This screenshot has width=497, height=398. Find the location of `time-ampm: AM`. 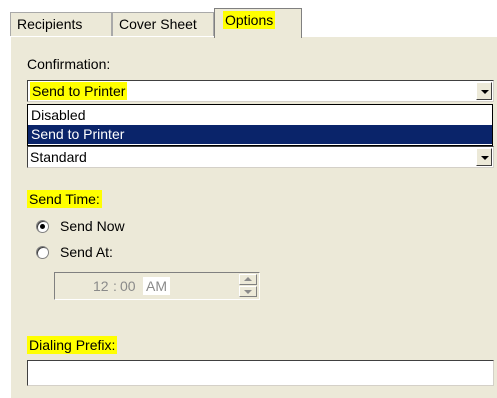

time-ampm: AM is located at coordinates (156, 286).